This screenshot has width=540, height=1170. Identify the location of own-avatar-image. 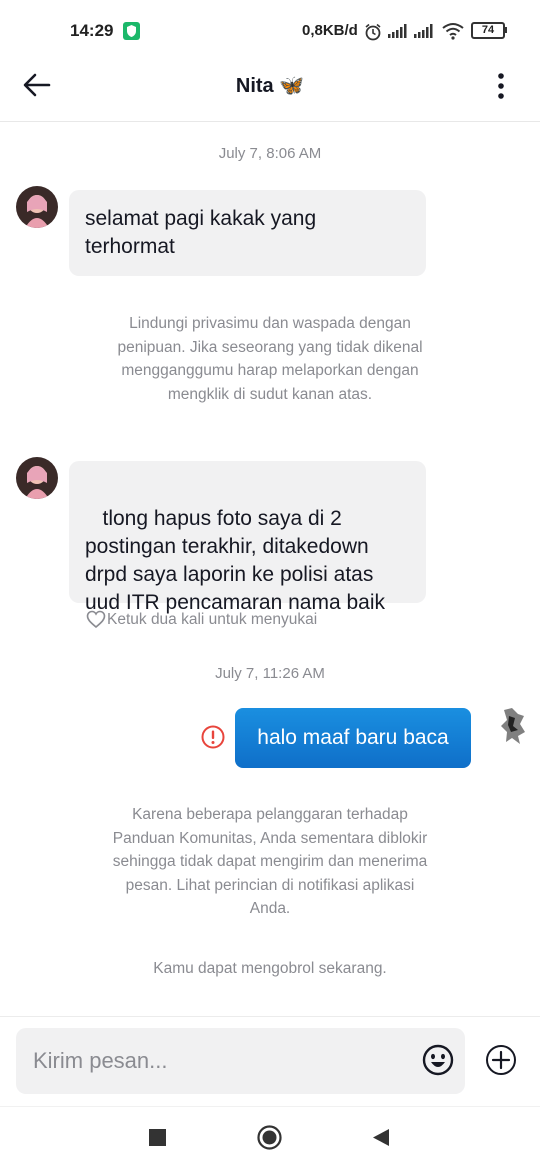
(513, 726).